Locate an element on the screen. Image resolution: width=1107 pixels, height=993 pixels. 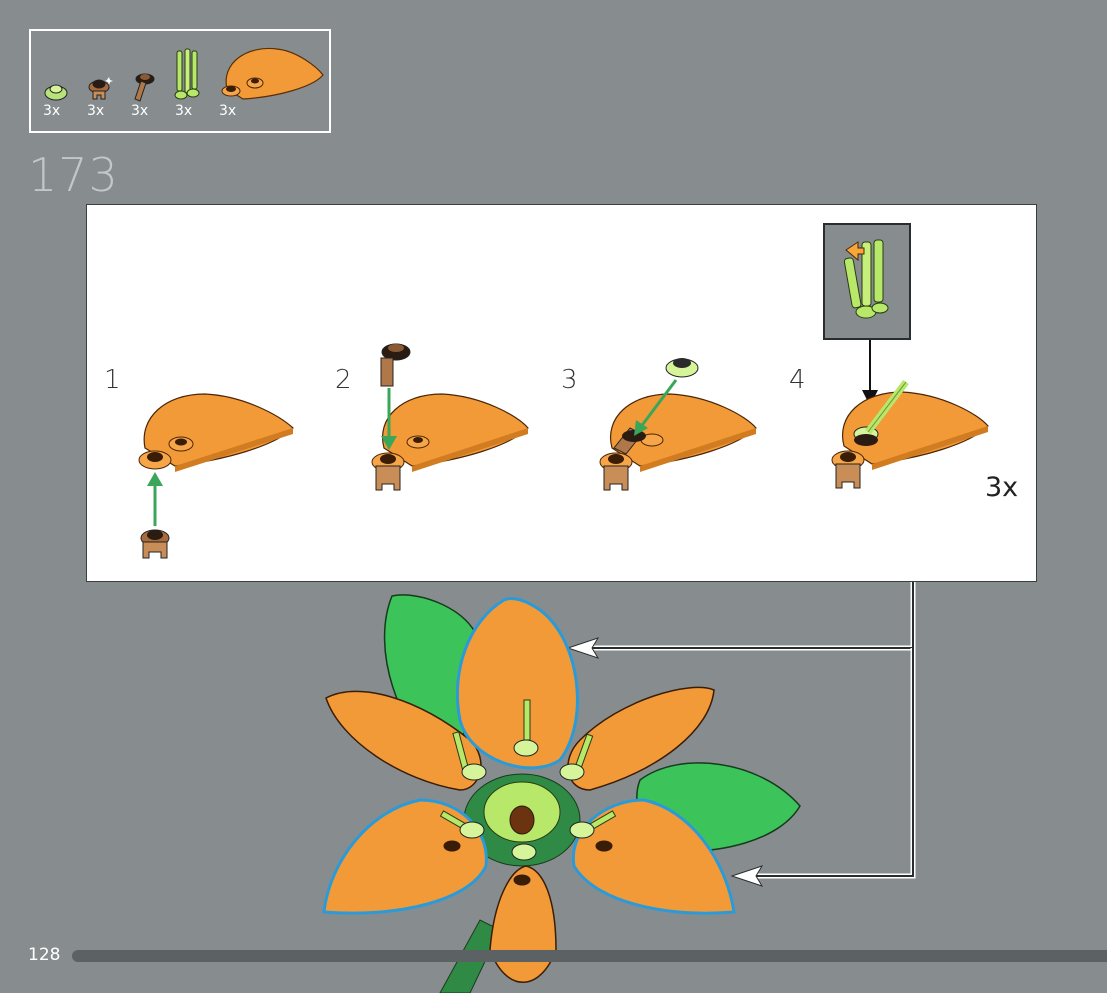
page-number: 128 is located at coordinates (44, 955).